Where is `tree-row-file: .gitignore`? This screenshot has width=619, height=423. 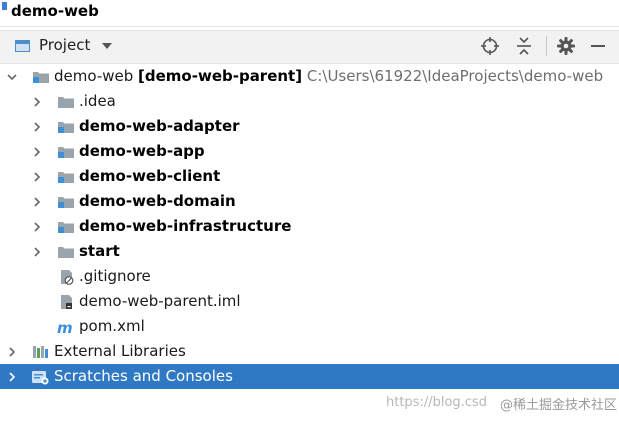
tree-row-file: .gitignore is located at coordinates (309, 276).